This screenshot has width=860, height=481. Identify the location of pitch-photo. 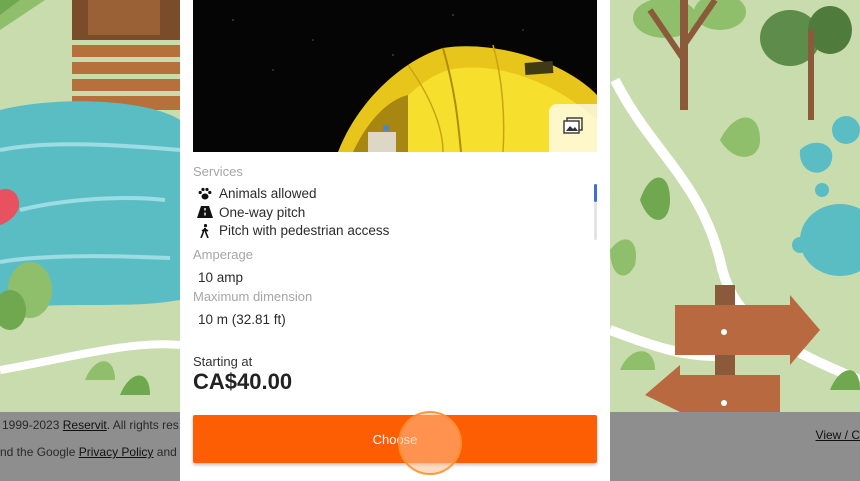
(395, 76).